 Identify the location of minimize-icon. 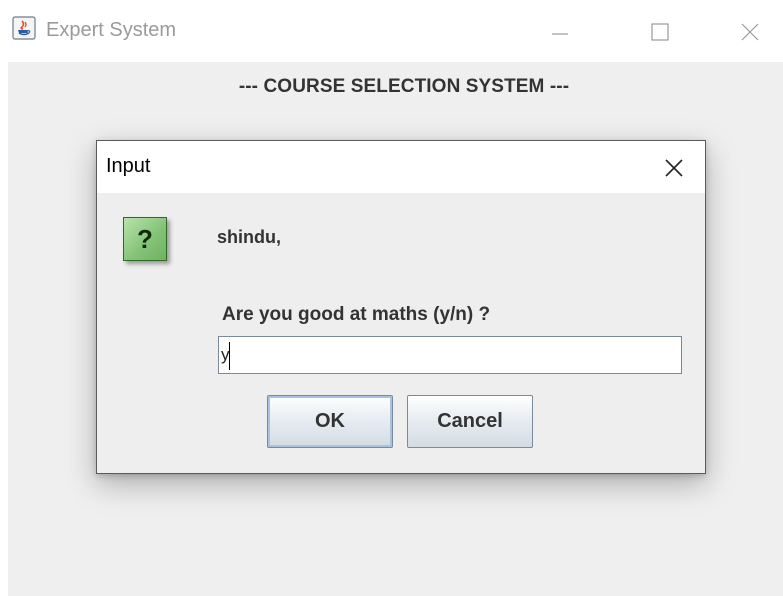
(560, 32).